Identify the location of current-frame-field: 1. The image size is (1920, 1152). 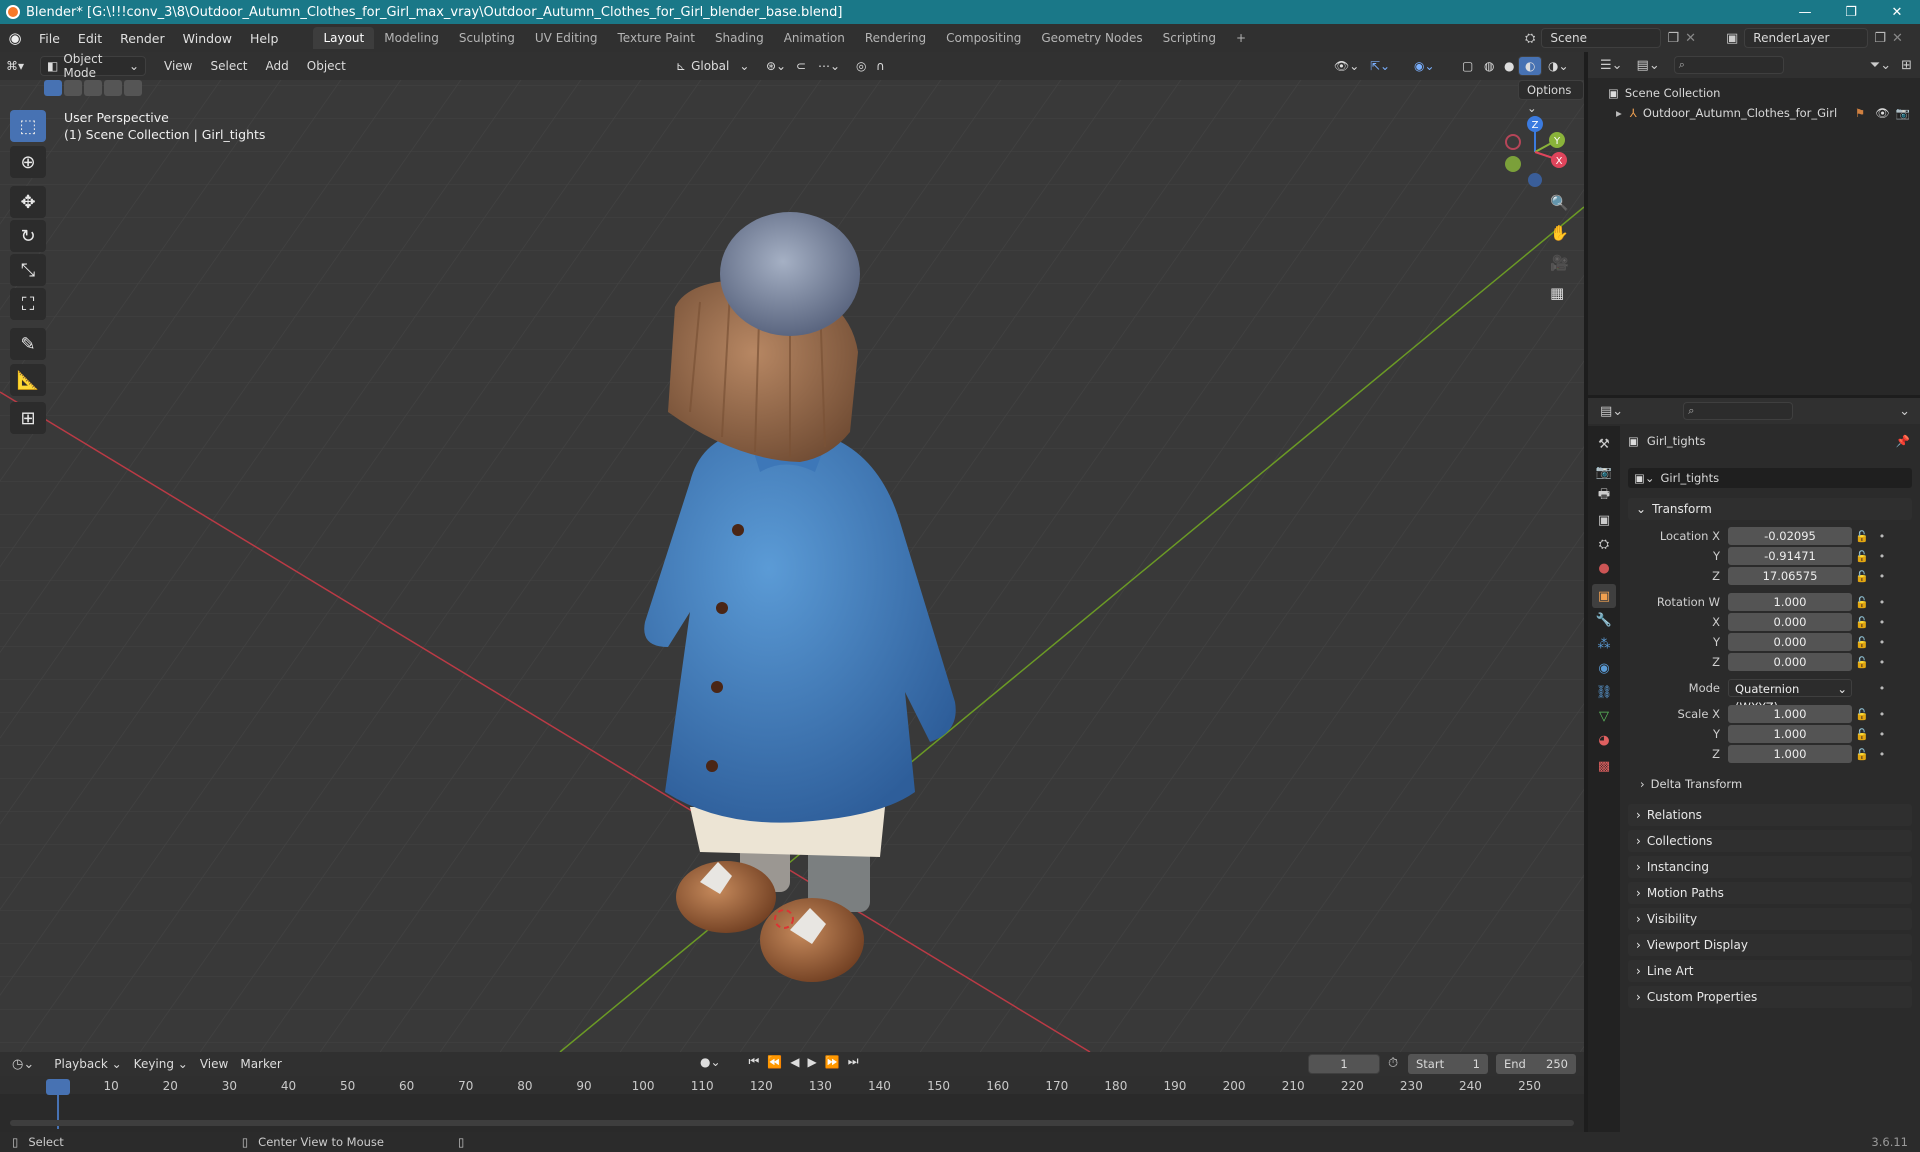
(1344, 1064).